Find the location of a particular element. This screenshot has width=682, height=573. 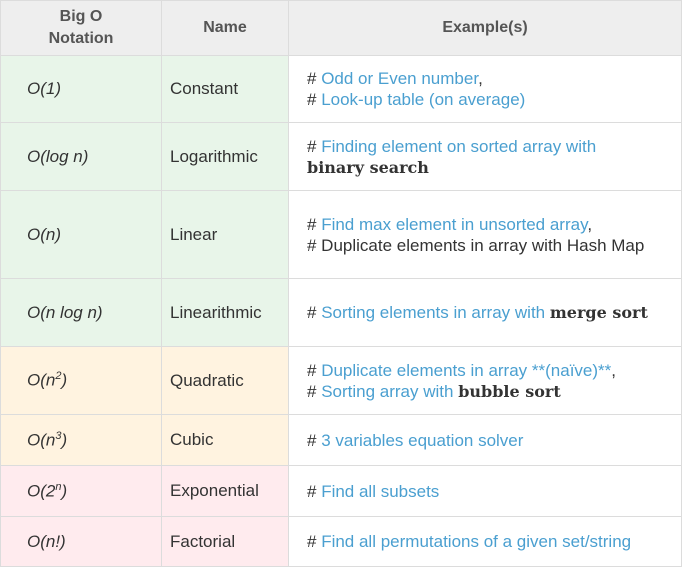

header-row: Big O Notation Name Example(s) is located at coordinates (341, 28).